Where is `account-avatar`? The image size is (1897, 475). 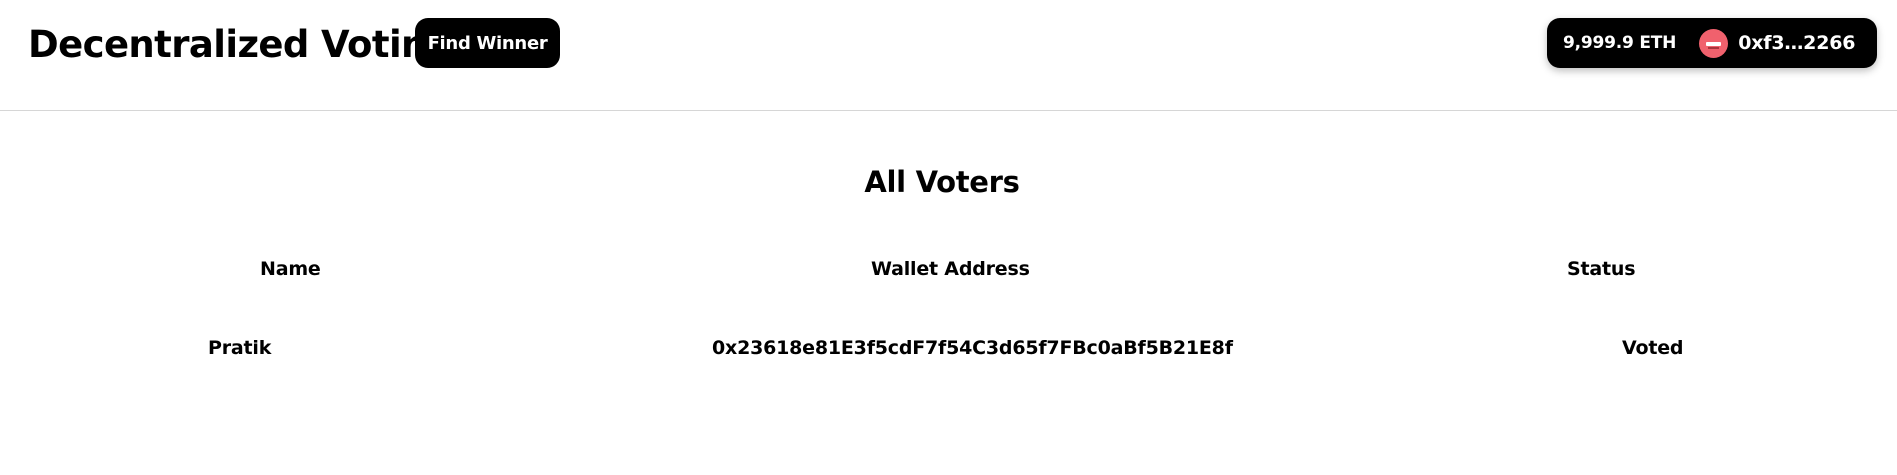
account-avatar is located at coordinates (1714, 43).